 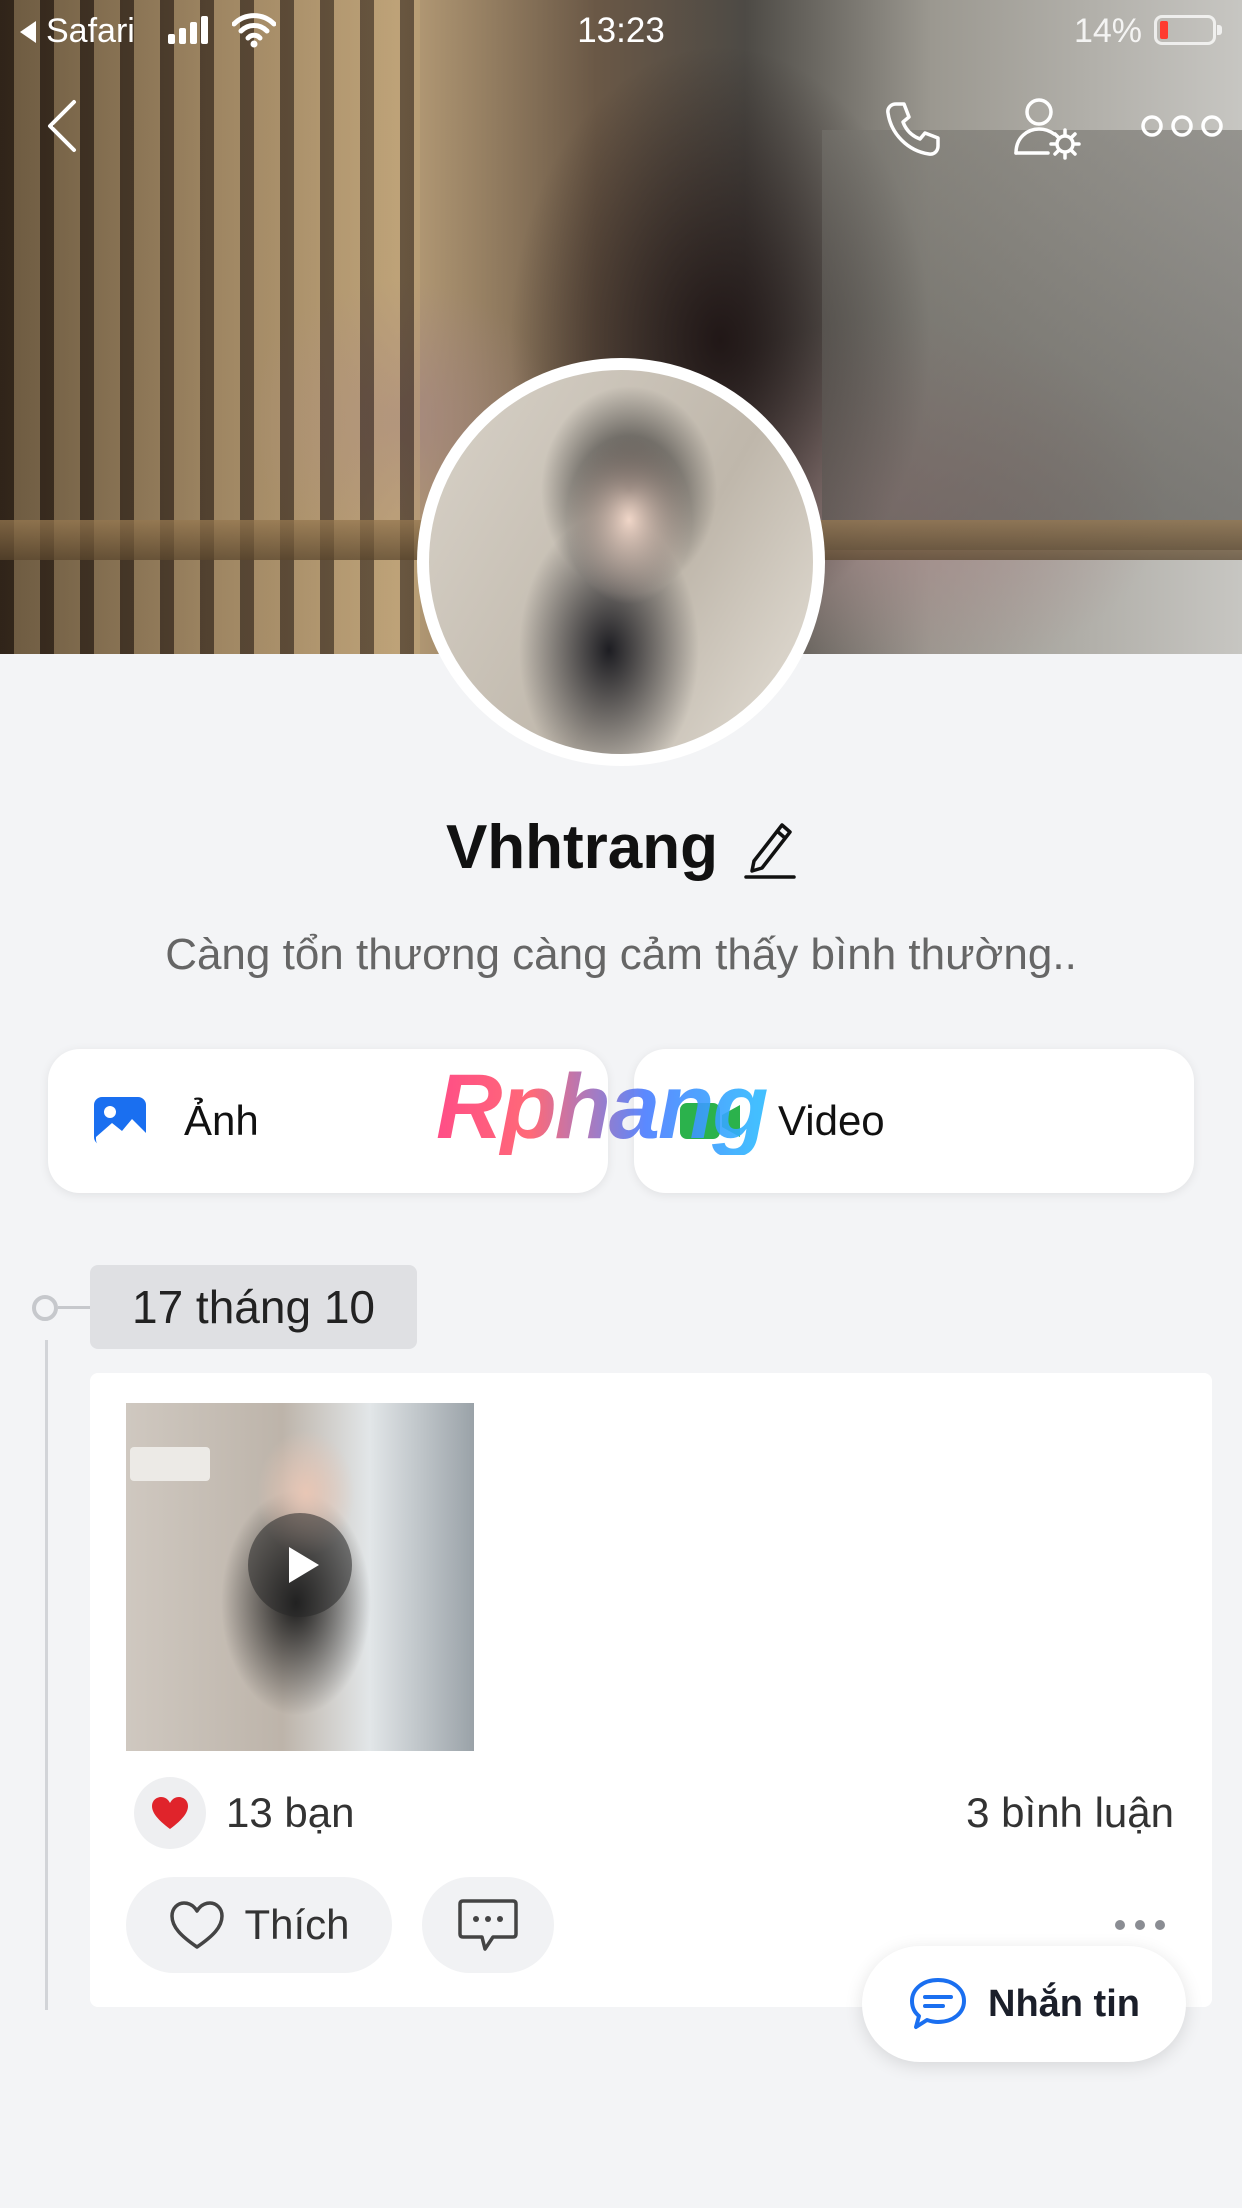 I want to click on like-button: Thích, so click(x=259, y=1925).